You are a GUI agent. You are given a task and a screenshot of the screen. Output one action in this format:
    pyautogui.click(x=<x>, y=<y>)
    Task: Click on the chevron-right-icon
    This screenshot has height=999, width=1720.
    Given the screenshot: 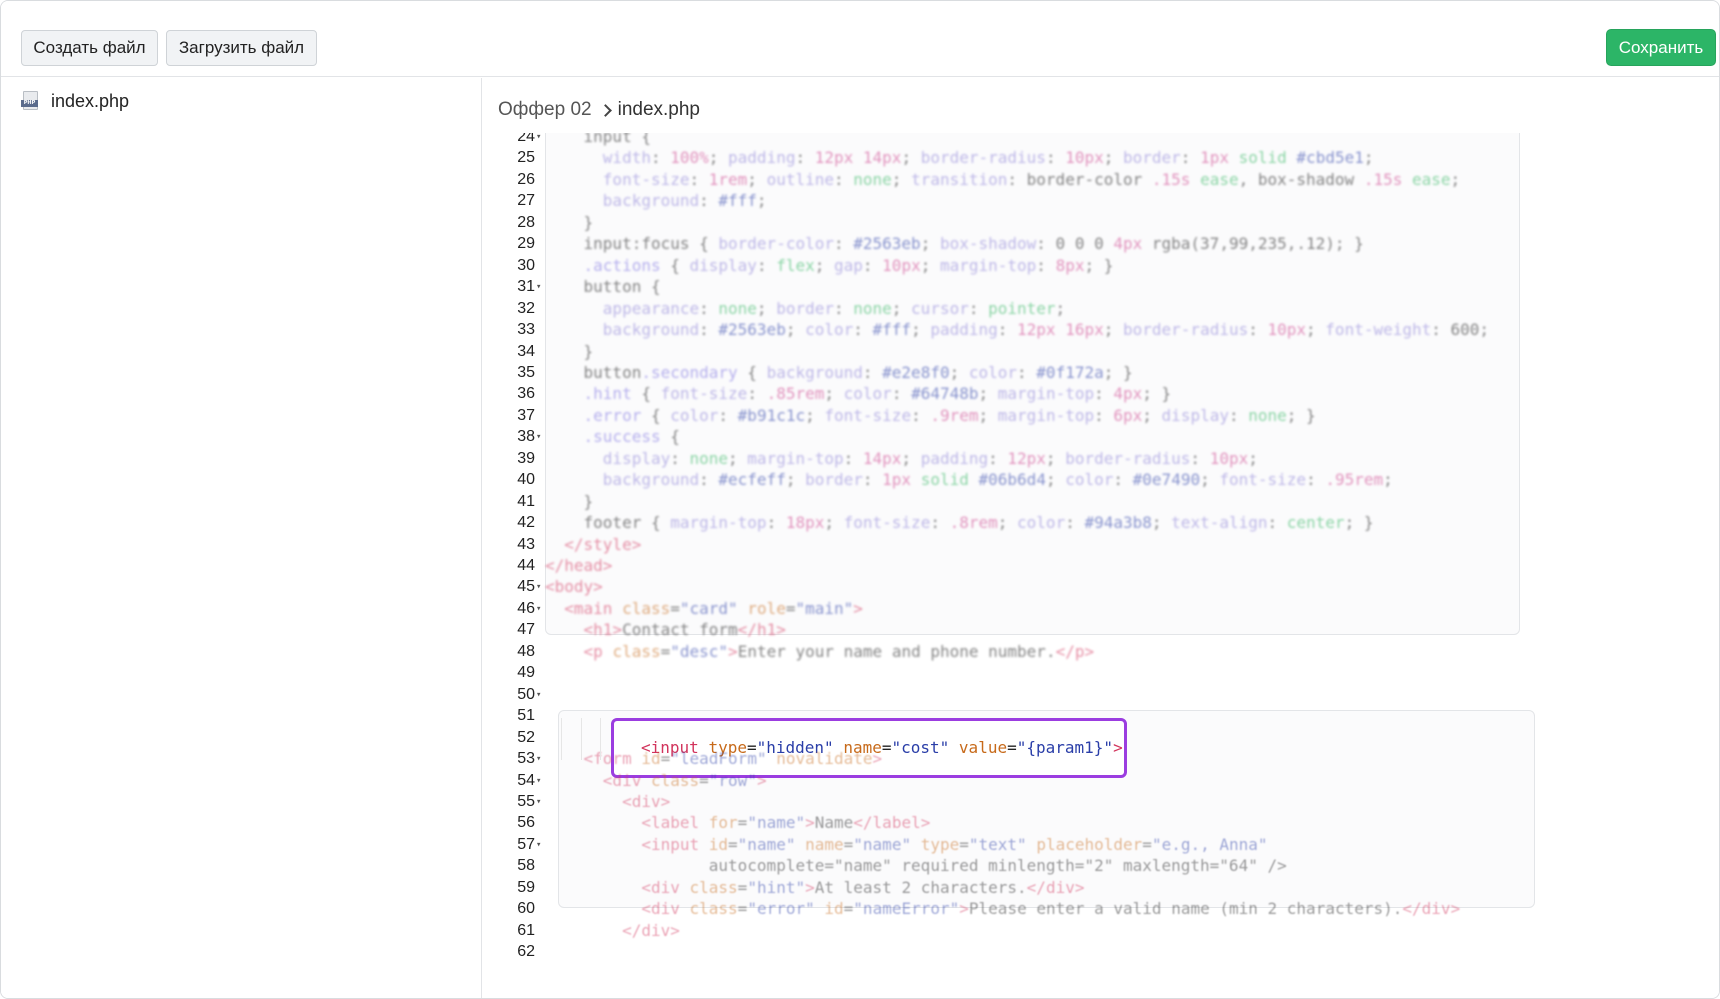 What is the action you would take?
    pyautogui.click(x=605, y=110)
    